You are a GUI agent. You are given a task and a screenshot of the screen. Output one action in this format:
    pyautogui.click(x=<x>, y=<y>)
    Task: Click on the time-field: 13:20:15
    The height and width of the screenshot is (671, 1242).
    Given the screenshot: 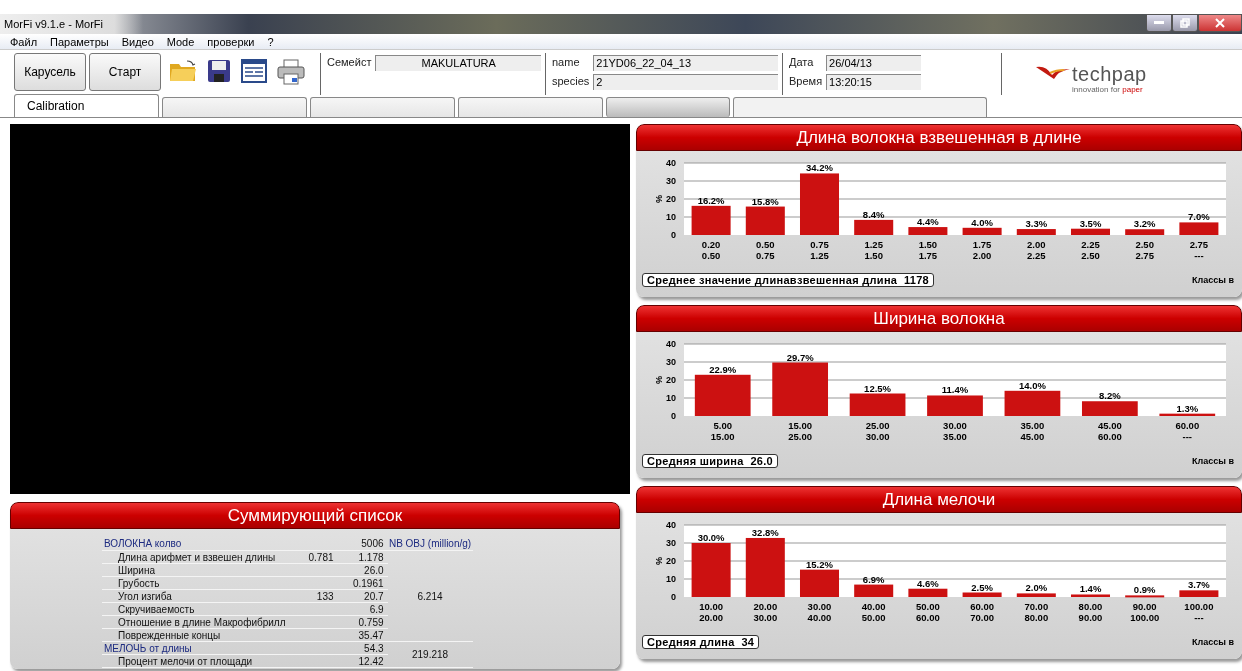 What is the action you would take?
    pyautogui.click(x=874, y=82)
    